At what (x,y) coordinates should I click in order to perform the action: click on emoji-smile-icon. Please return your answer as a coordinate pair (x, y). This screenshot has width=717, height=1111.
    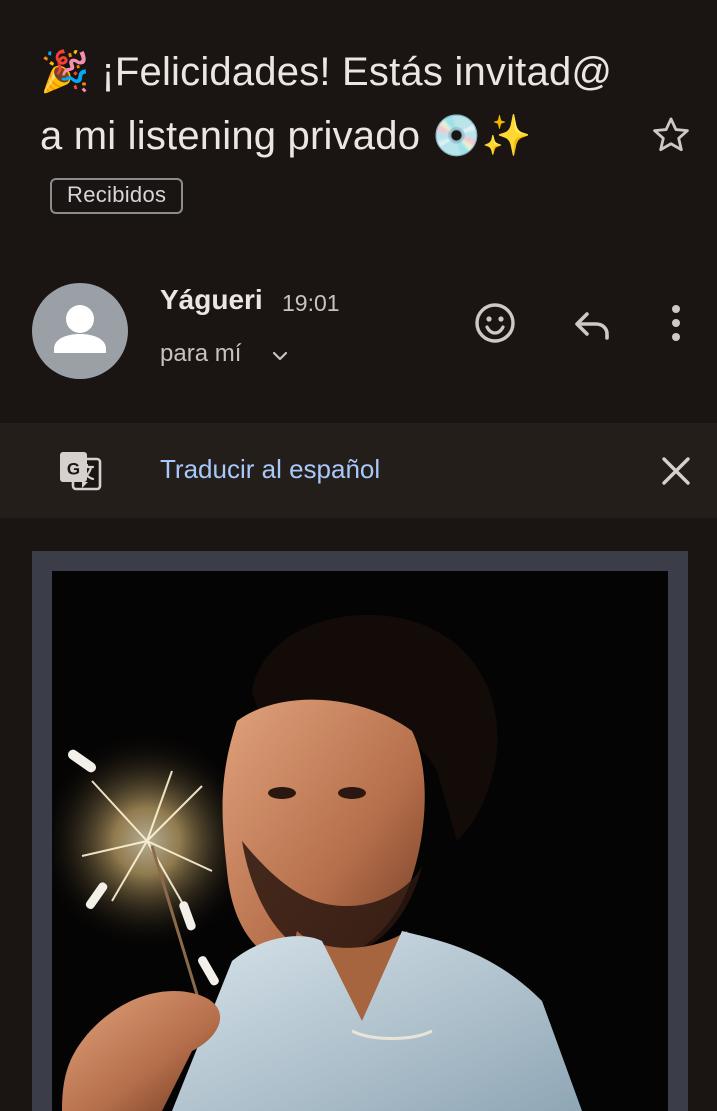
    Looking at the image, I should click on (495, 323).